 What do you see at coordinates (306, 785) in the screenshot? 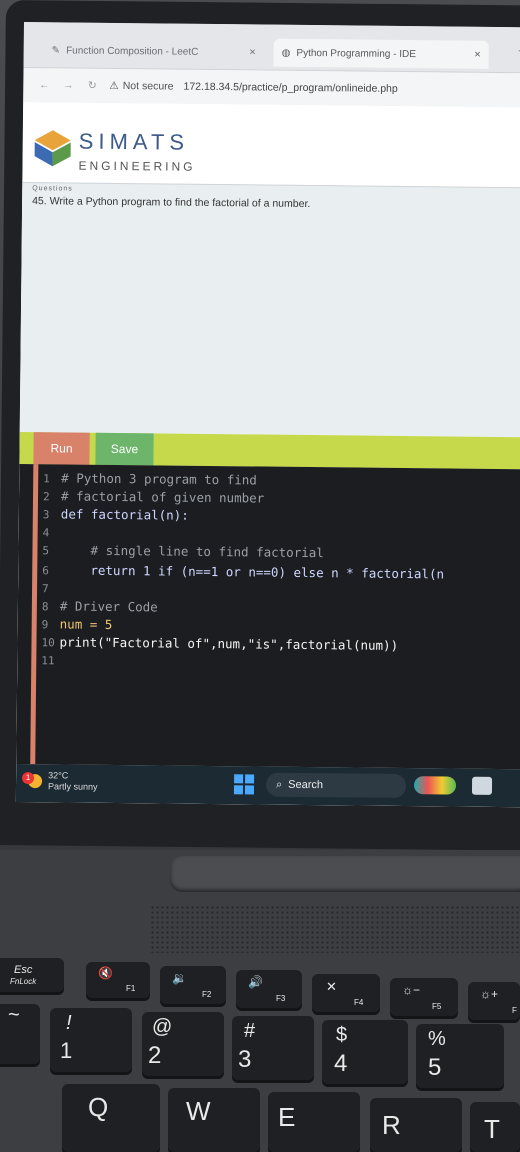
I see `search-label: Search` at bounding box center [306, 785].